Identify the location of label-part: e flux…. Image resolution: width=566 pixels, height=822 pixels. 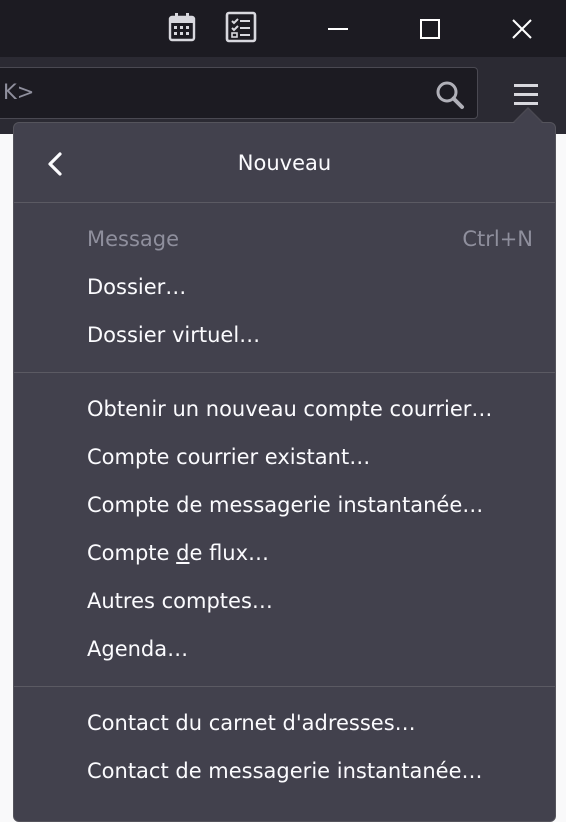
(229, 553).